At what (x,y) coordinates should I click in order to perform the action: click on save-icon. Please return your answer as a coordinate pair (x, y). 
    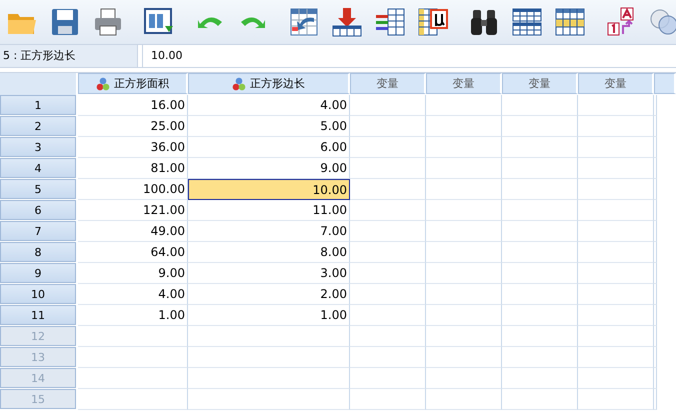
    Looking at the image, I should click on (65, 22).